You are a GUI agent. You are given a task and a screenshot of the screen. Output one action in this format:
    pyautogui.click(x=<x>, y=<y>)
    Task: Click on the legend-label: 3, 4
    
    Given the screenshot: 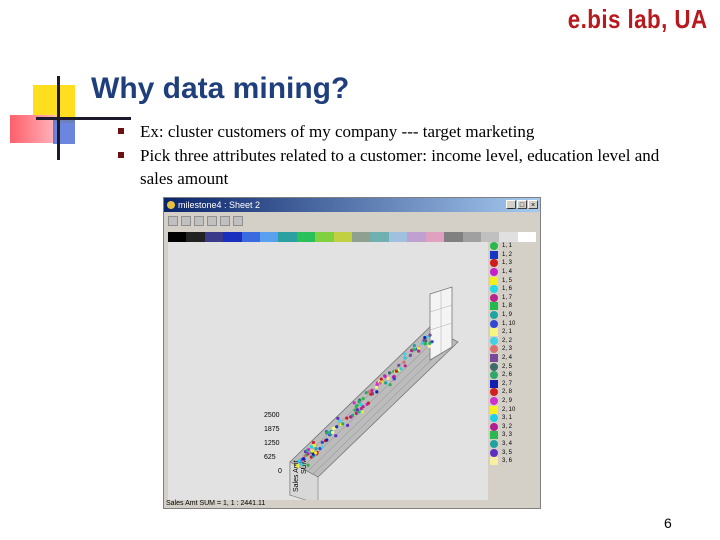 What is the action you would take?
    pyautogui.click(x=507, y=443)
    